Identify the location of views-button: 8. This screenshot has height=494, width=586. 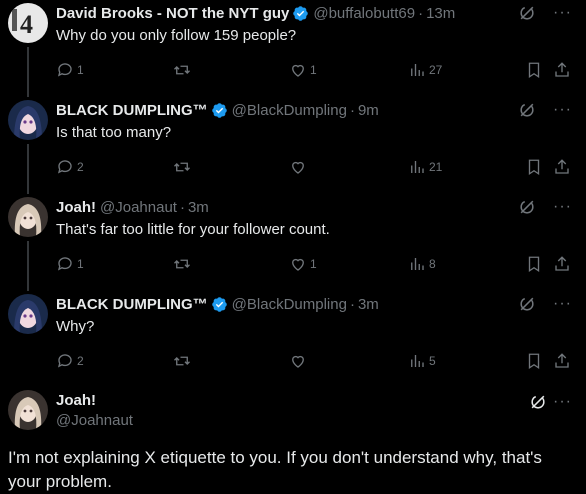
(422, 264).